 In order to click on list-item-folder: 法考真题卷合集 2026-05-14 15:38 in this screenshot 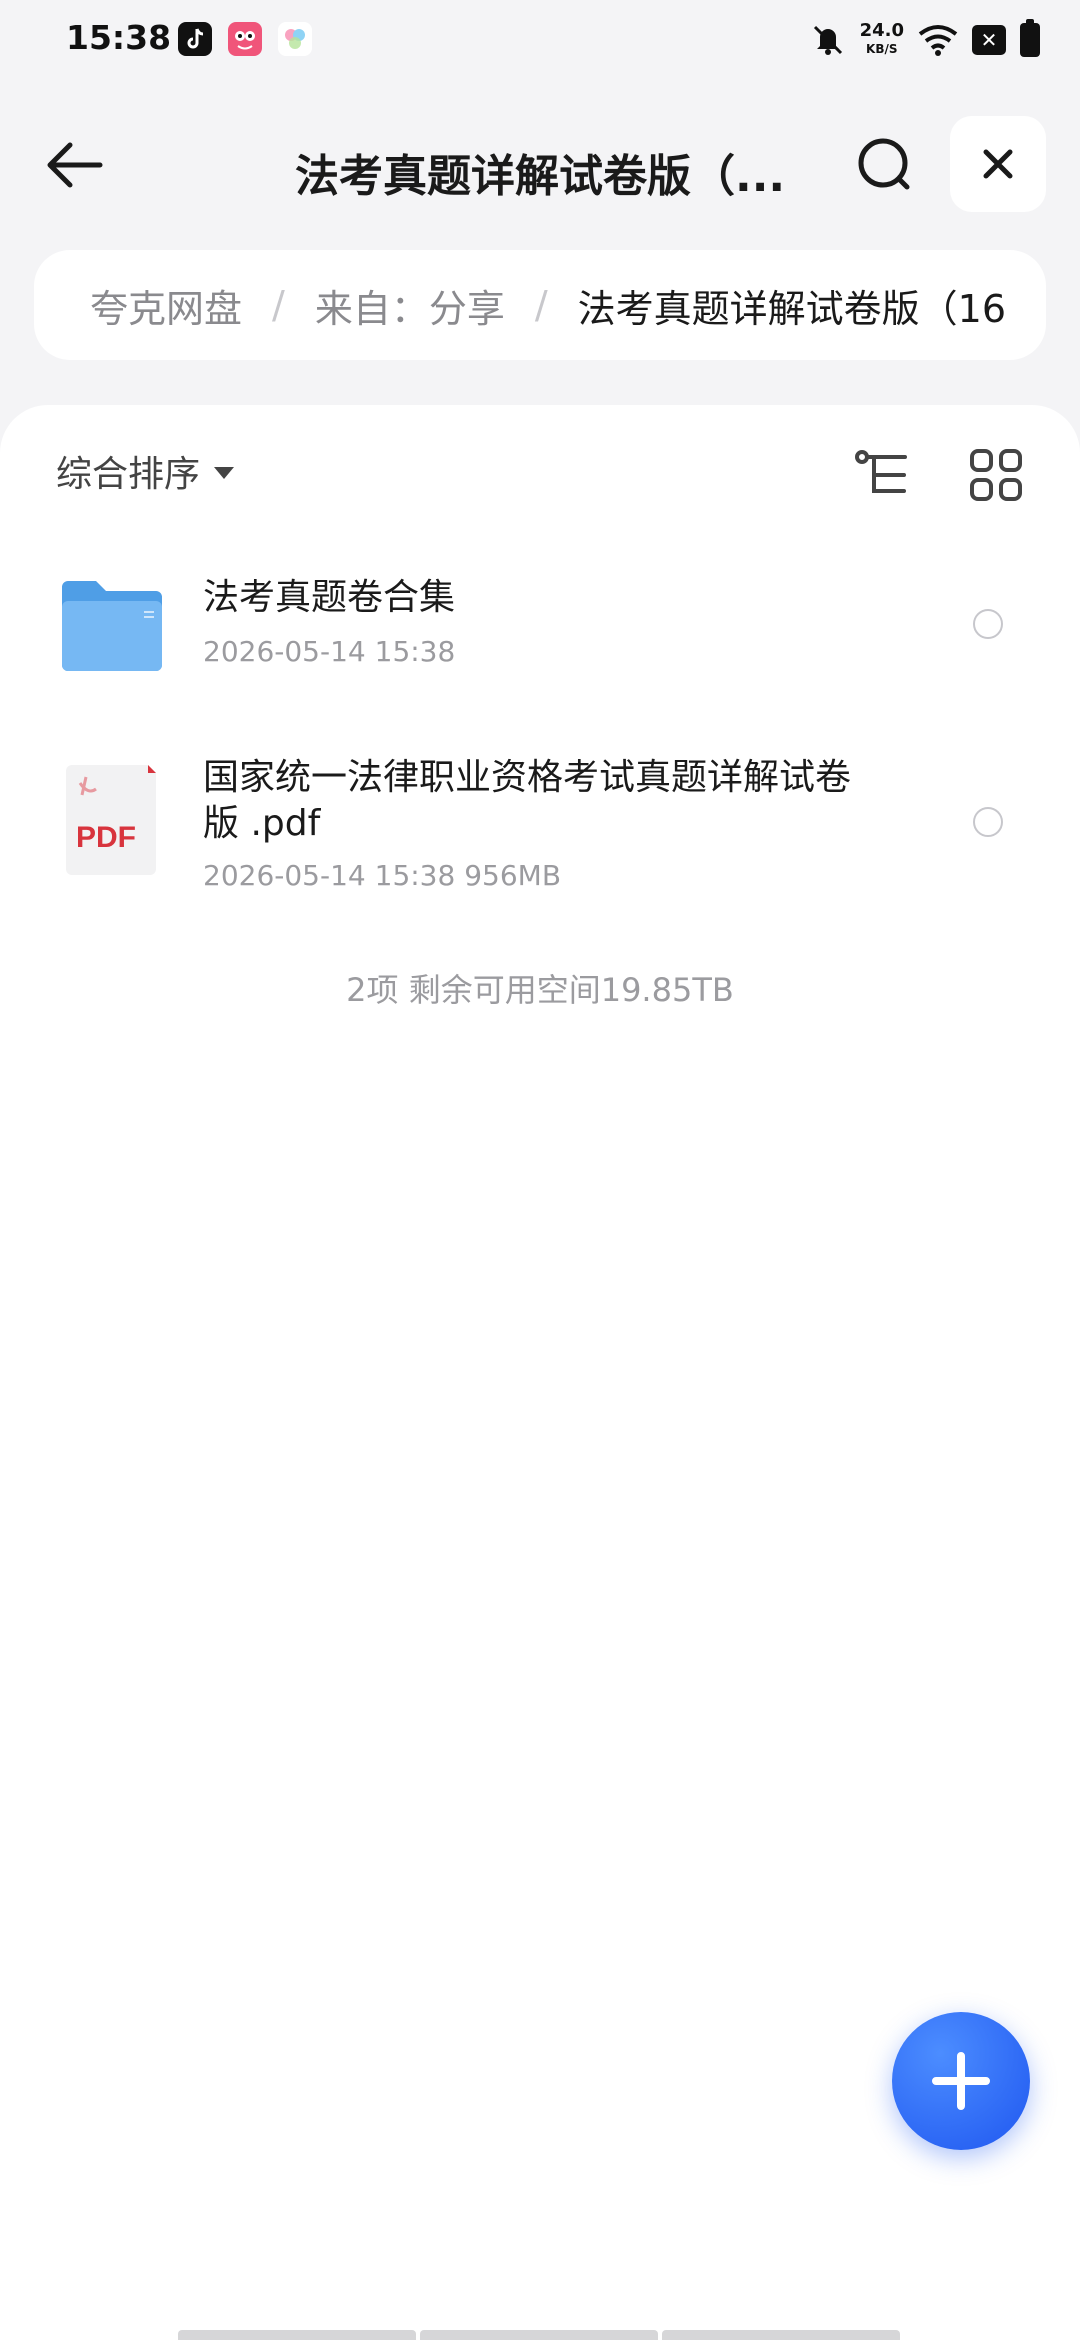, I will do `click(540, 635)`.